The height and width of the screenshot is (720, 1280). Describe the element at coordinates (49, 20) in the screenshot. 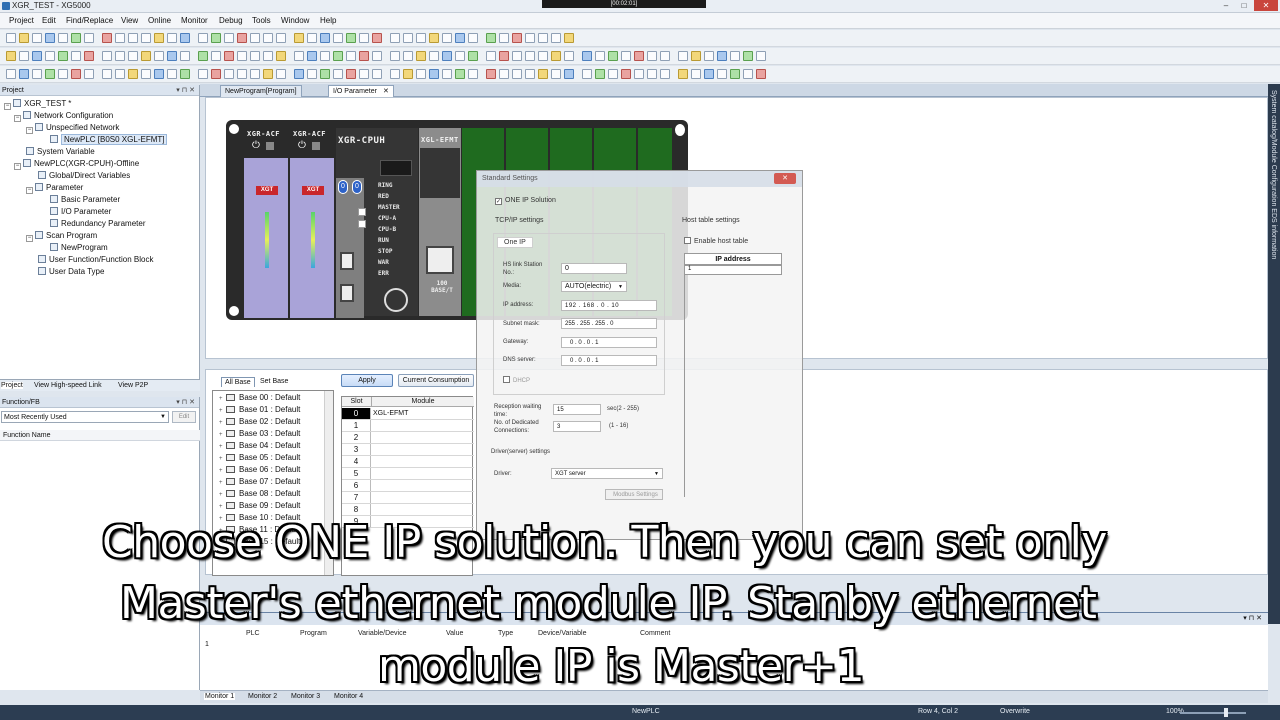

I see `menu-edit: Edit` at that location.